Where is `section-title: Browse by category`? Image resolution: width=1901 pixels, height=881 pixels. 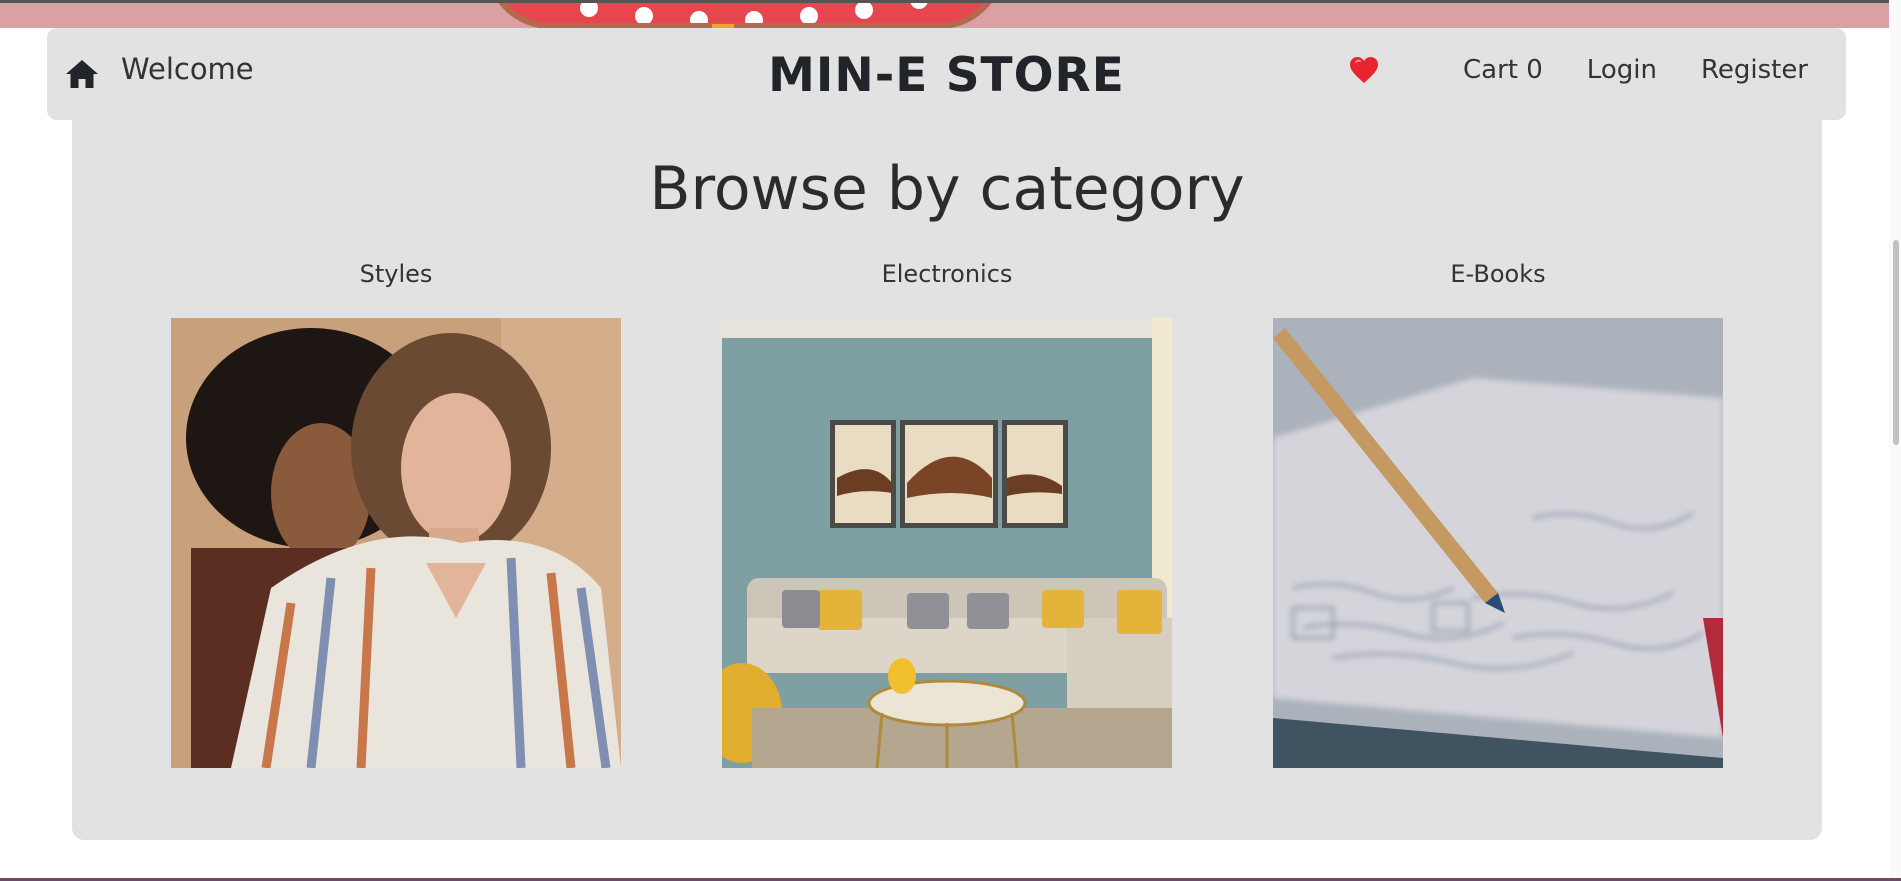
section-title: Browse by category is located at coordinates (947, 189).